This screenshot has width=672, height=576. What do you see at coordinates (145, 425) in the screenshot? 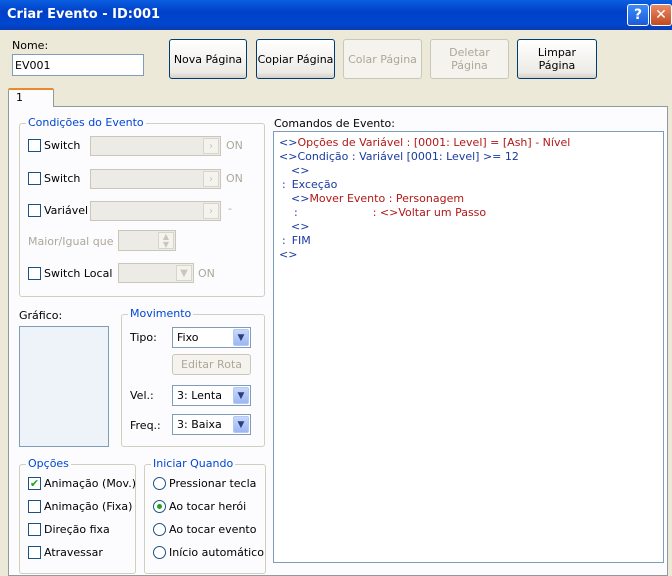
I see `freq-label: Freq.:` at bounding box center [145, 425].